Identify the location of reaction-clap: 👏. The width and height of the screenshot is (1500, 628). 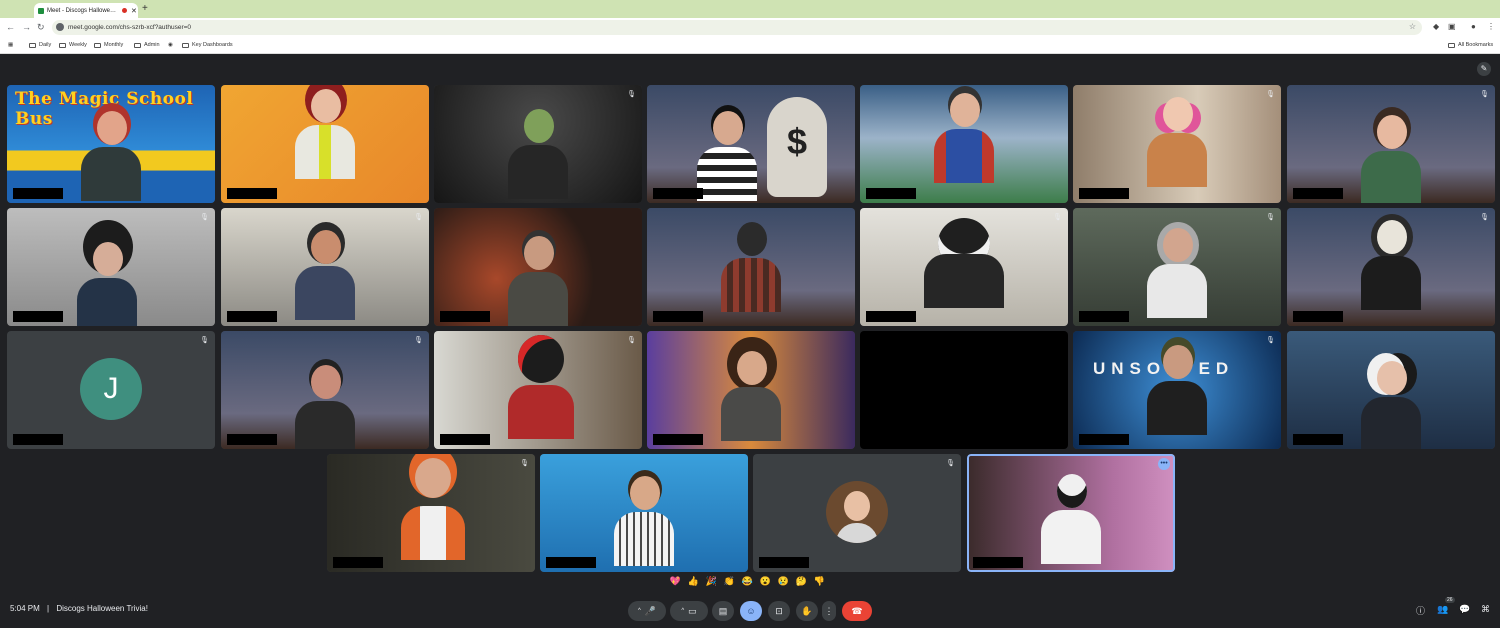
(729, 584).